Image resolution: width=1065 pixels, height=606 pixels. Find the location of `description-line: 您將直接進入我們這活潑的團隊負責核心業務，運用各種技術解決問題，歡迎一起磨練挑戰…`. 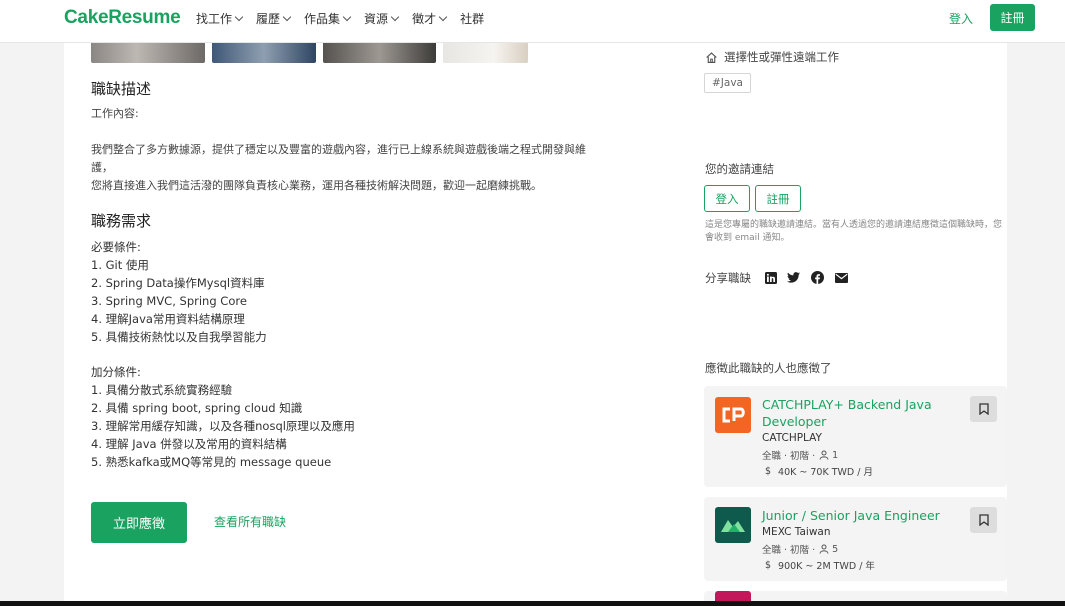

description-line: 您將直接進入我們這活潑的團隊負責核心業務，運用各種技術解決問題，歡迎一起磨練挑戰… is located at coordinates (316, 185).